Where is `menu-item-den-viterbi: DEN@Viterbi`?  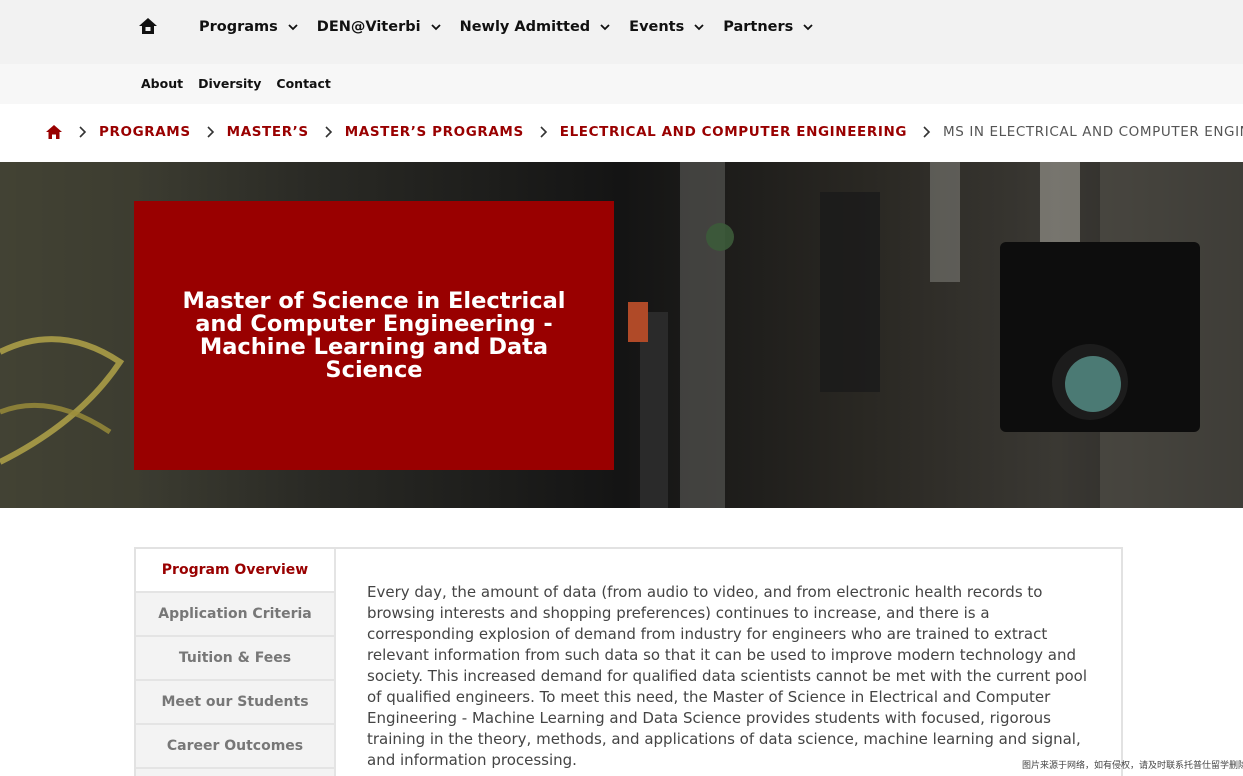
menu-item-den-viterbi: DEN@Viterbi is located at coordinates (379, 27).